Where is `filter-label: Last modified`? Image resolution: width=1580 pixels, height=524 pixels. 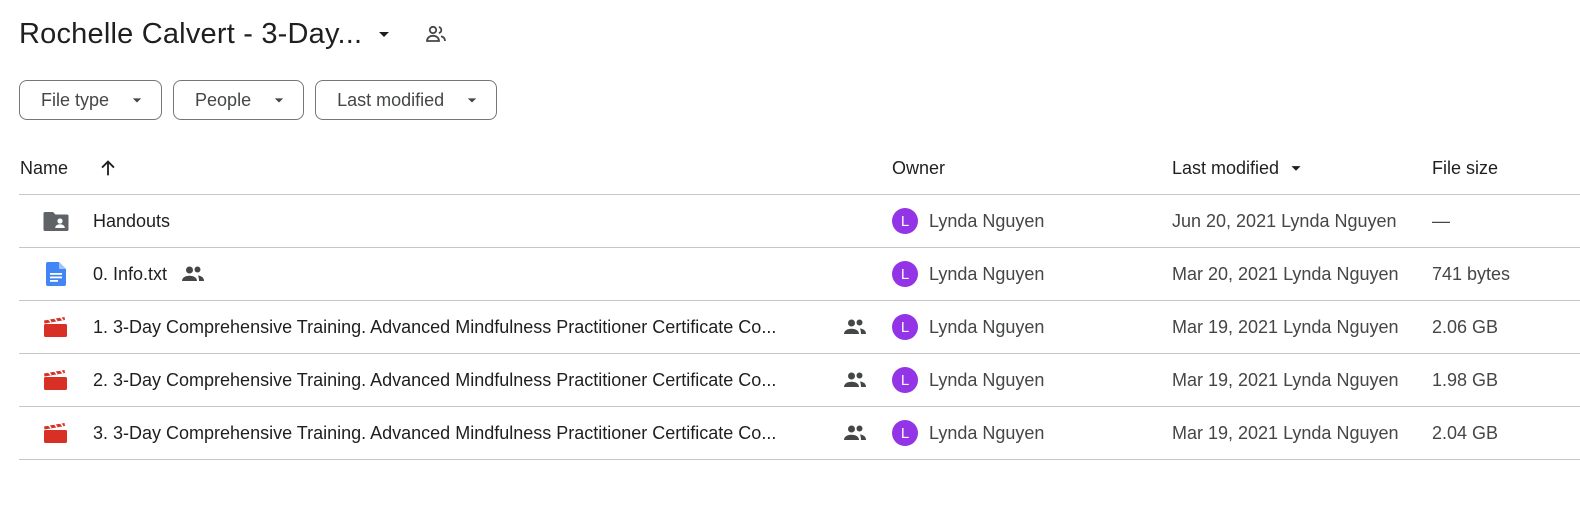
filter-label: Last modified is located at coordinates (391, 99).